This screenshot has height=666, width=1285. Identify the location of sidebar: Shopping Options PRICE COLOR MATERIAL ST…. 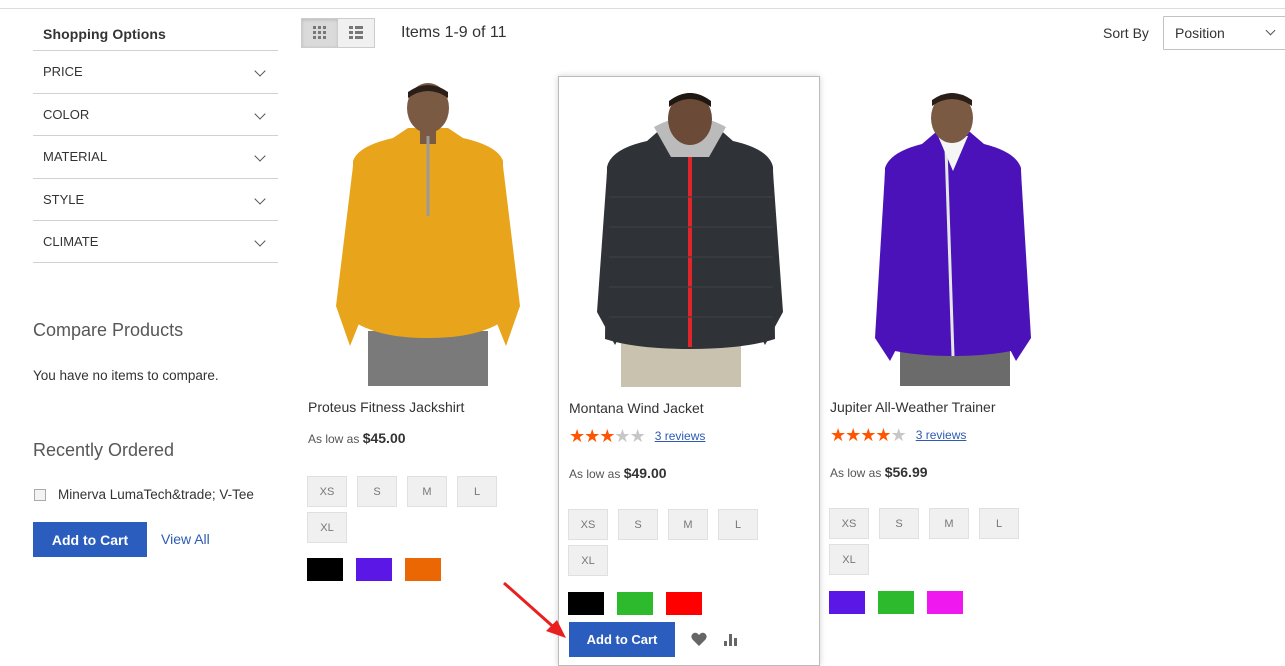
(155, 140).